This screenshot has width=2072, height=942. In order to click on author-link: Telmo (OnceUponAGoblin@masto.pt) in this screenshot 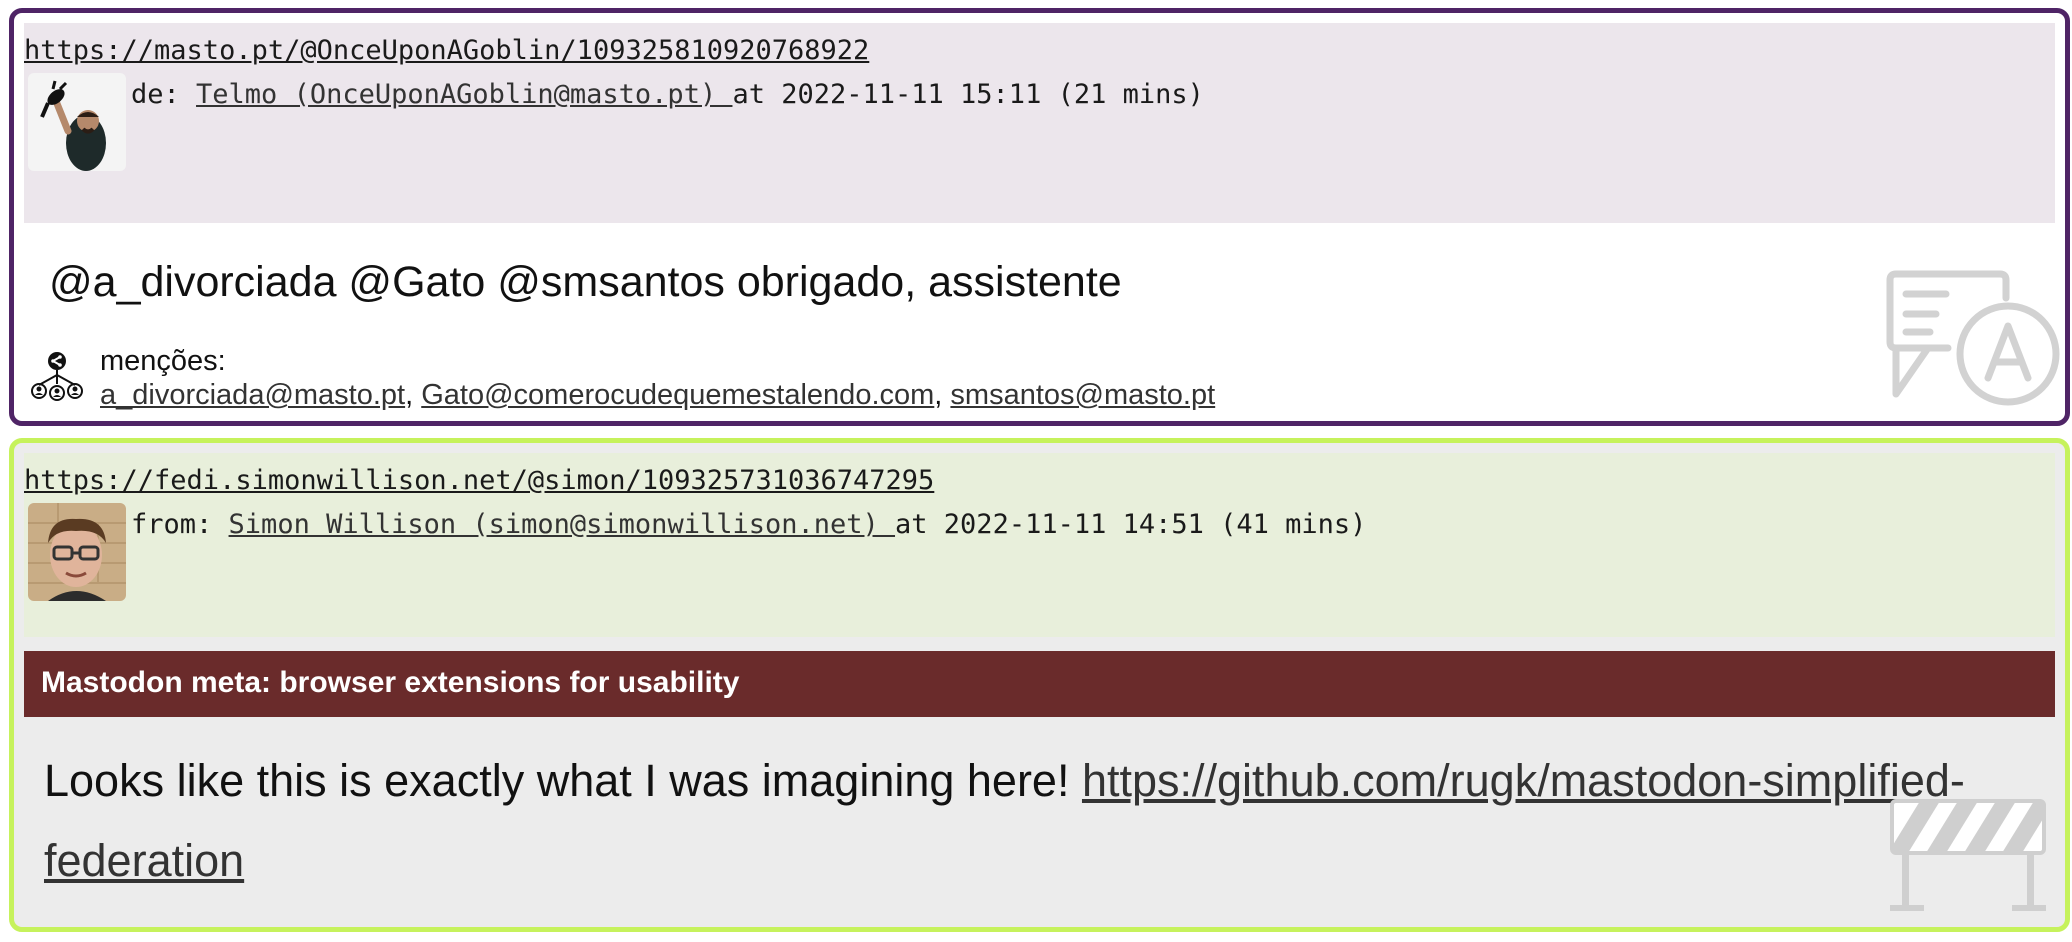, I will do `click(464, 94)`.